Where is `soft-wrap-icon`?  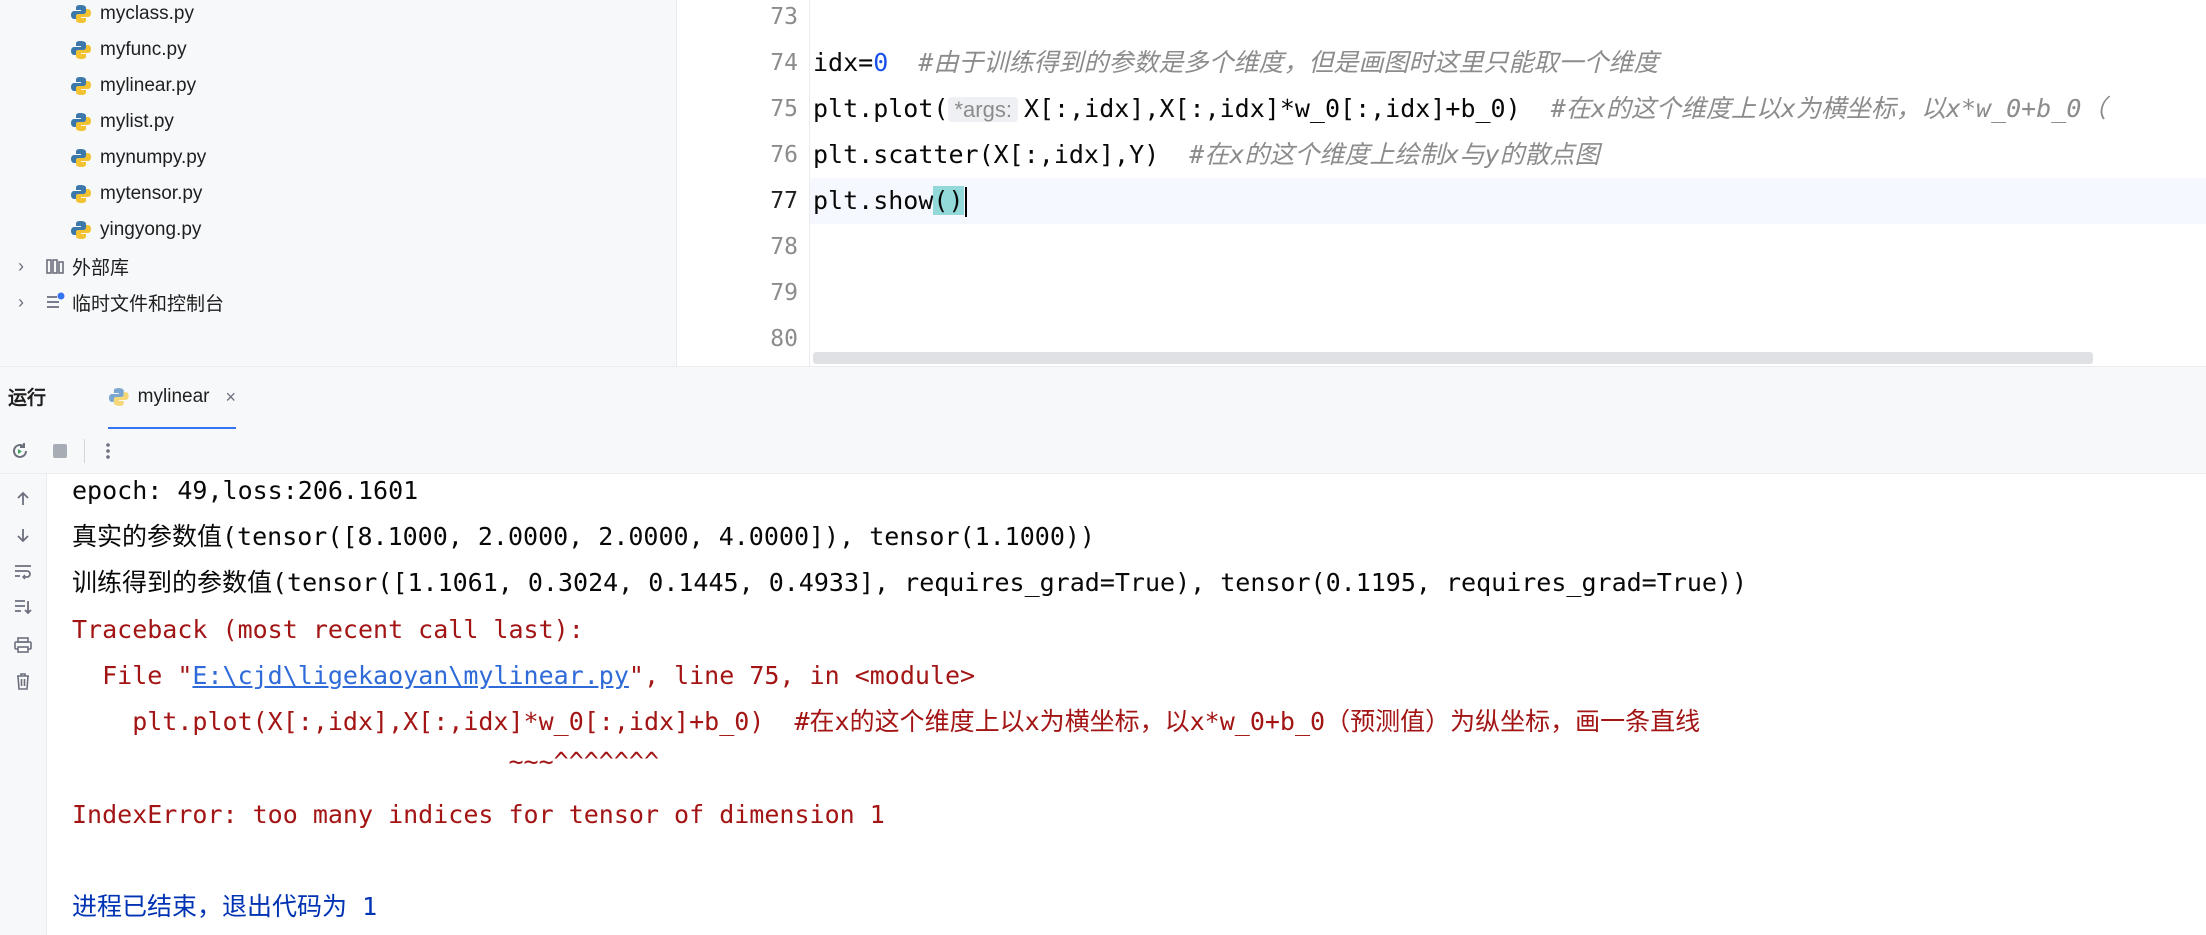
soft-wrap-icon is located at coordinates (23, 571).